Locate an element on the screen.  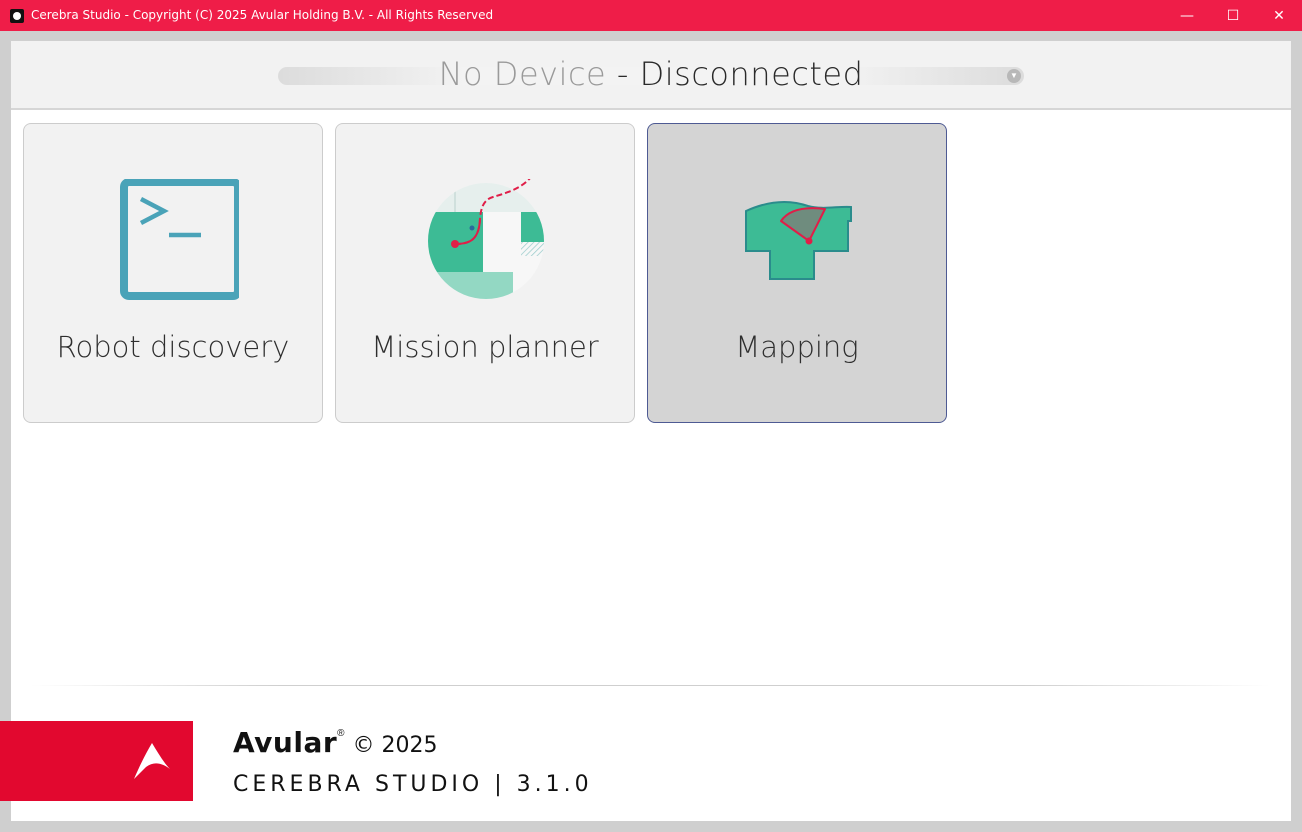
close-button: ✕ is located at coordinates (1279, 15).